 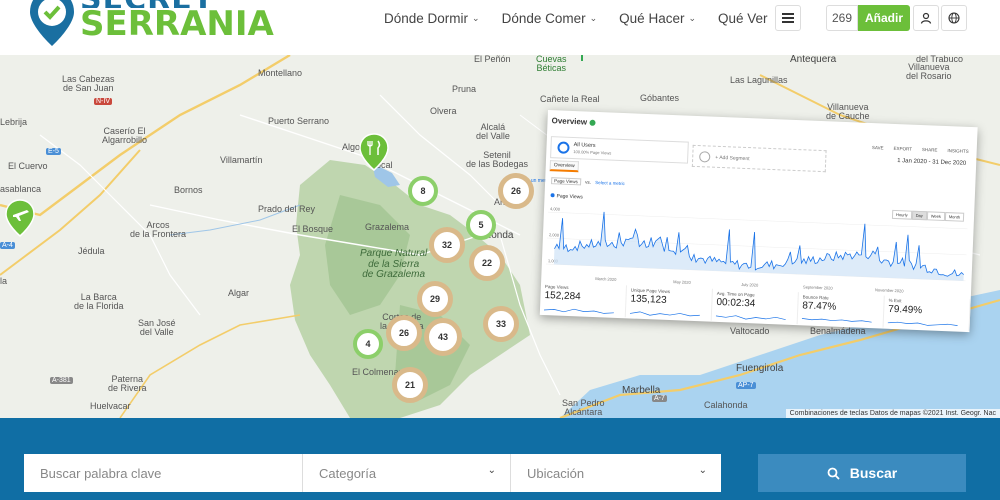 I want to click on place-label: Fuengirola, so click(x=760, y=368).